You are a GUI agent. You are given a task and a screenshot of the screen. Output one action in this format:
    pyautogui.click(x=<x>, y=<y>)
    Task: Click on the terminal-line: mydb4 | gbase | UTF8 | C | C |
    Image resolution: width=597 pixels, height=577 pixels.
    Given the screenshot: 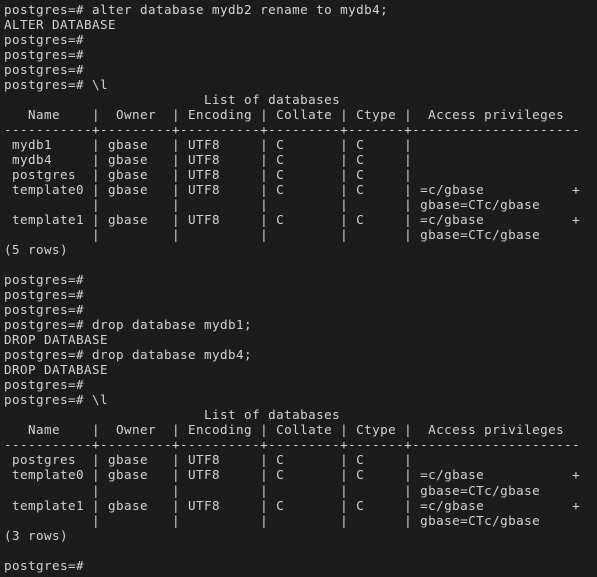 What is the action you would take?
    pyautogui.click(x=208, y=160)
    